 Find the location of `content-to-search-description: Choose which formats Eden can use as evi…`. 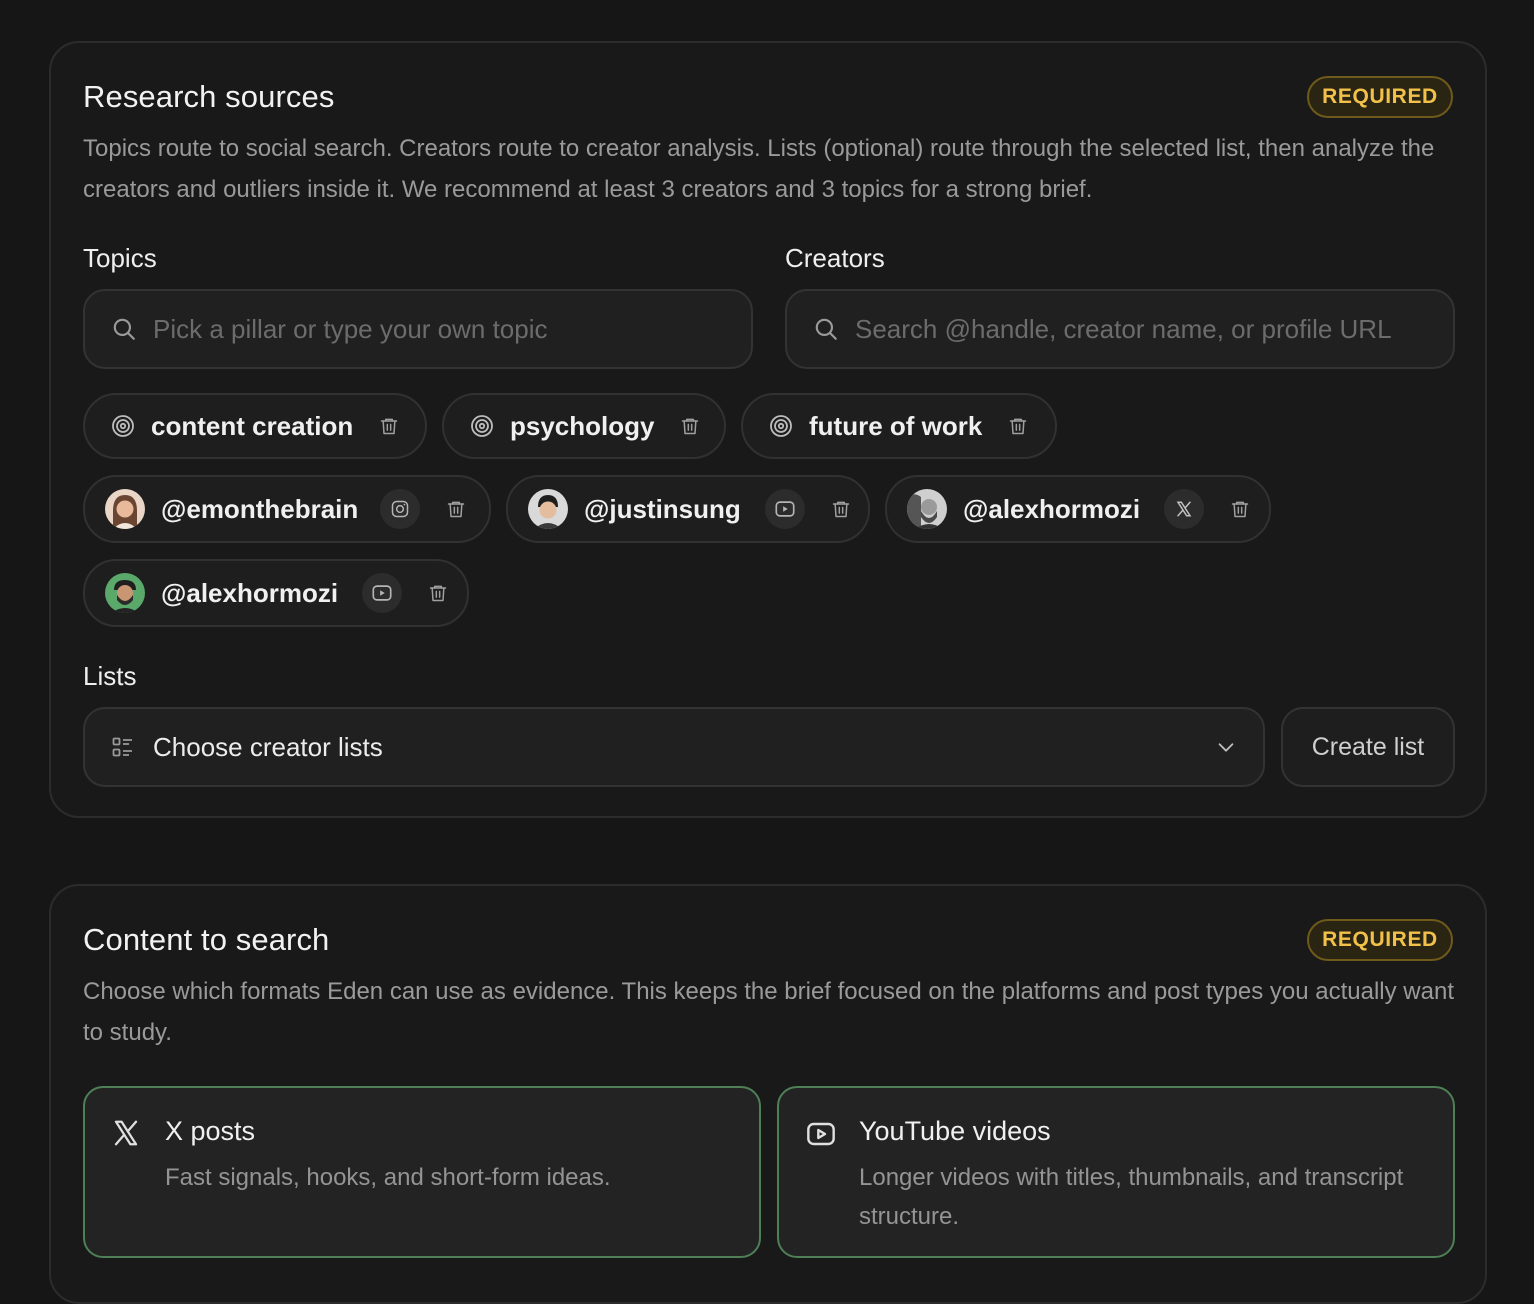

content-to-search-description: Choose which formats Eden can use as evi… is located at coordinates (768, 1012).